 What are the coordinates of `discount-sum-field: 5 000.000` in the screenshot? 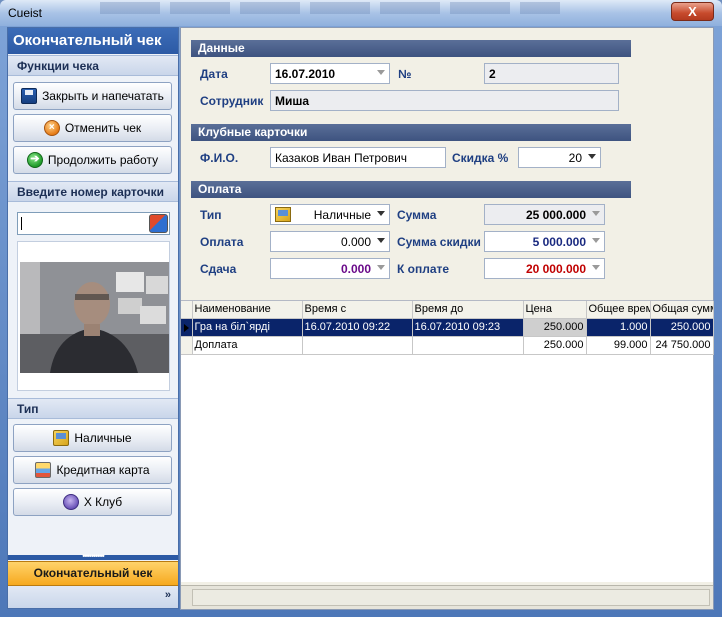 It's located at (544, 241).